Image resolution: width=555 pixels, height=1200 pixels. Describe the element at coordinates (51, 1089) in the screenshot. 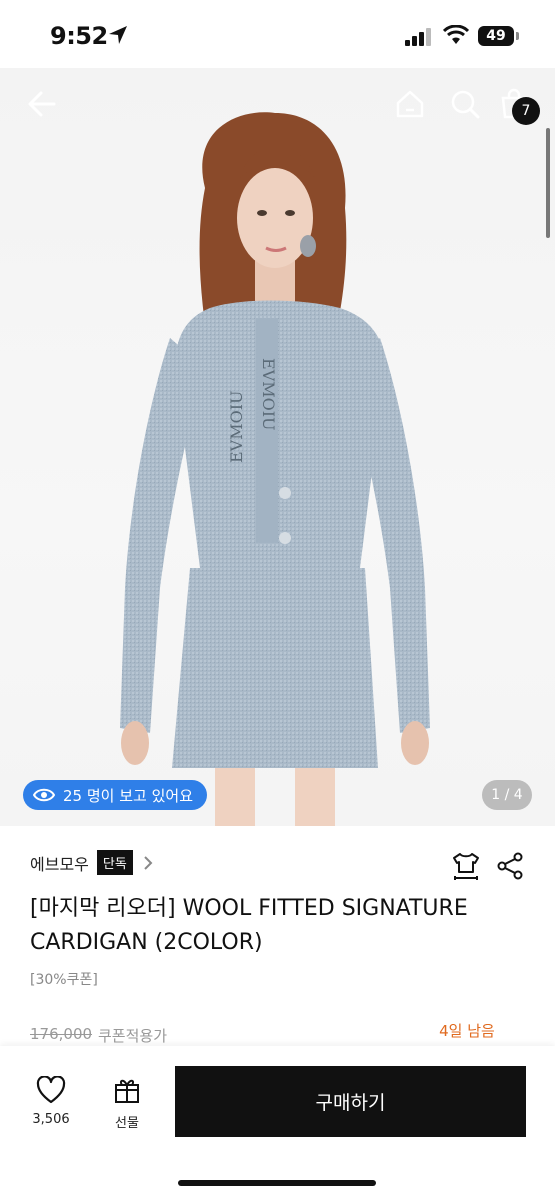

I see `heart-icon` at that location.